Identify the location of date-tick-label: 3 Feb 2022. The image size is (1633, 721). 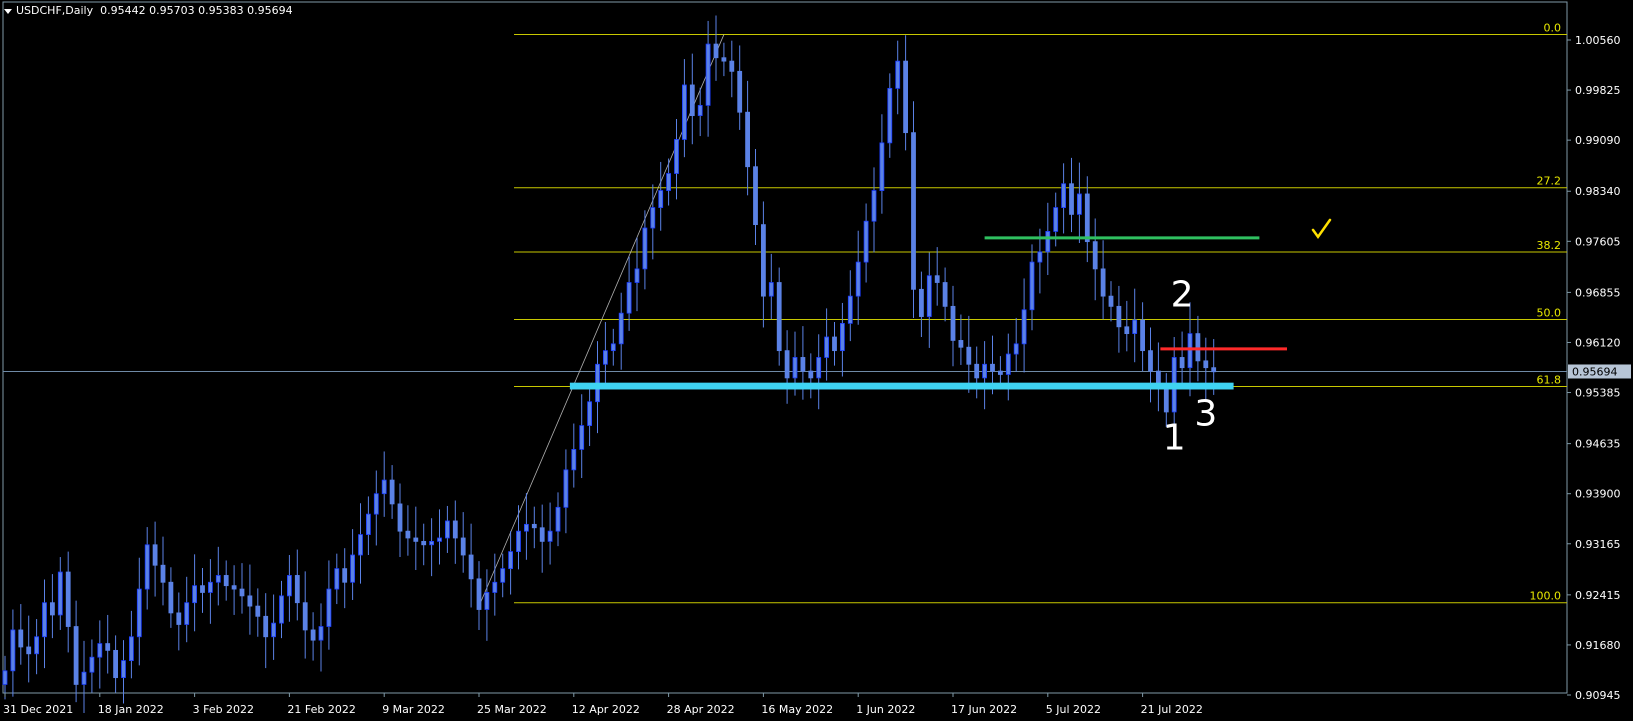
(223, 709).